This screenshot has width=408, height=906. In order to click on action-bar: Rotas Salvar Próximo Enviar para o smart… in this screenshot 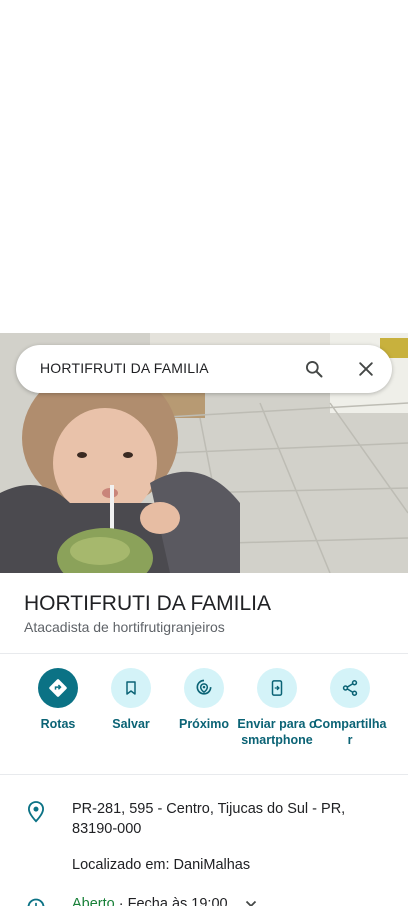, I will do `click(204, 718)`.